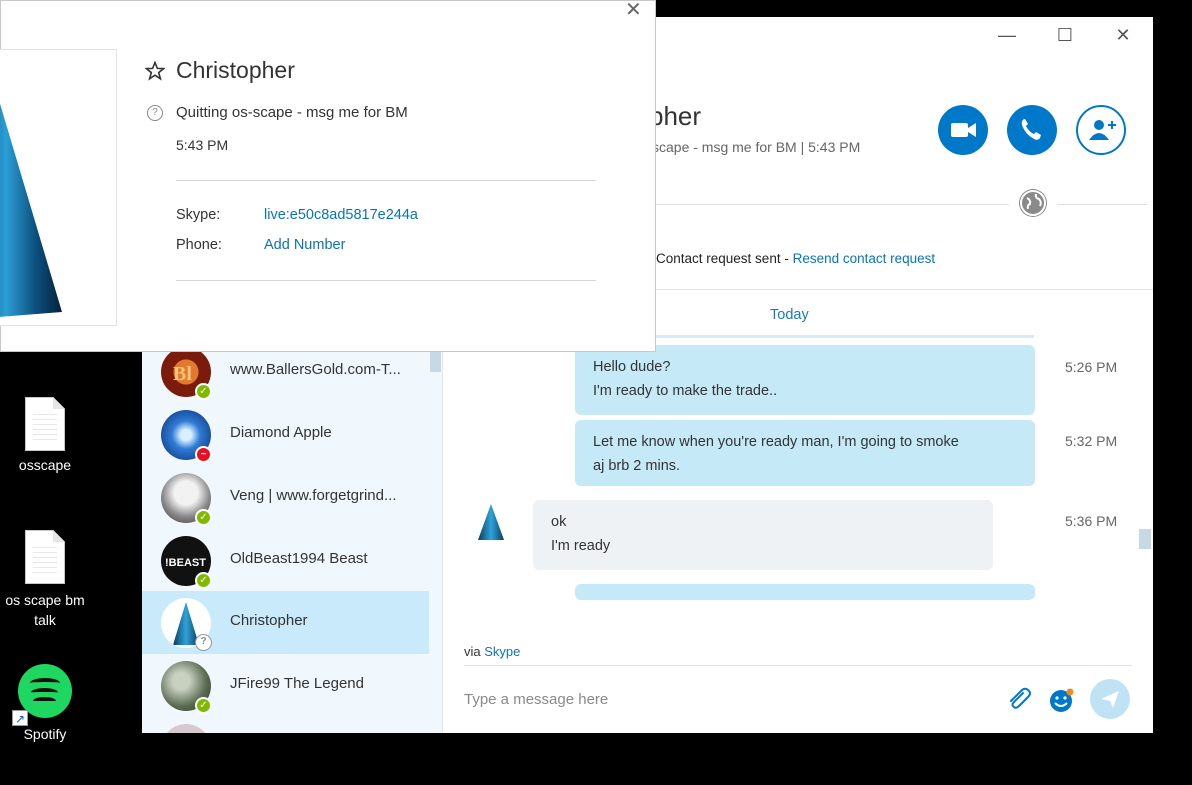 Image resolution: width=1192 pixels, height=785 pixels. Describe the element at coordinates (235, 70) in the screenshot. I see `profile-name: Christopher` at that location.